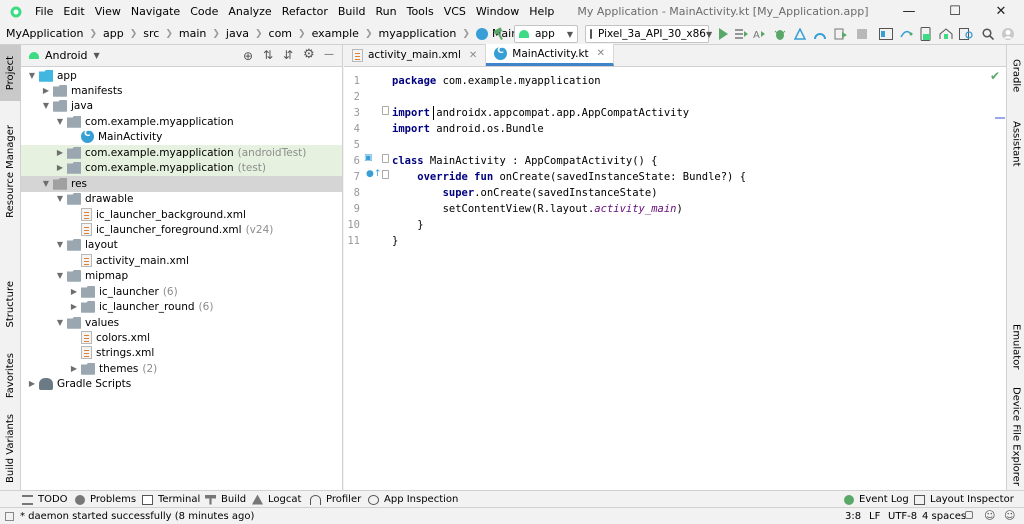  What do you see at coordinates (541, 11) in the screenshot?
I see `menu-help: Help` at bounding box center [541, 11].